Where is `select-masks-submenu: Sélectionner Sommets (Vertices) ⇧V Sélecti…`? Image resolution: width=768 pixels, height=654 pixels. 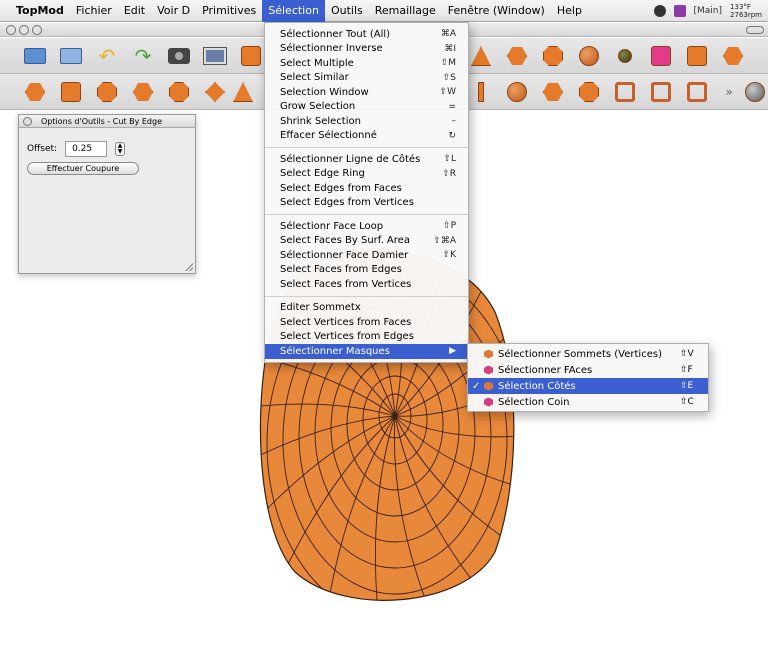
select-masks-submenu: Sélectionner Sommets (Vertices) ⇧V Sélecti… is located at coordinates (588, 377).